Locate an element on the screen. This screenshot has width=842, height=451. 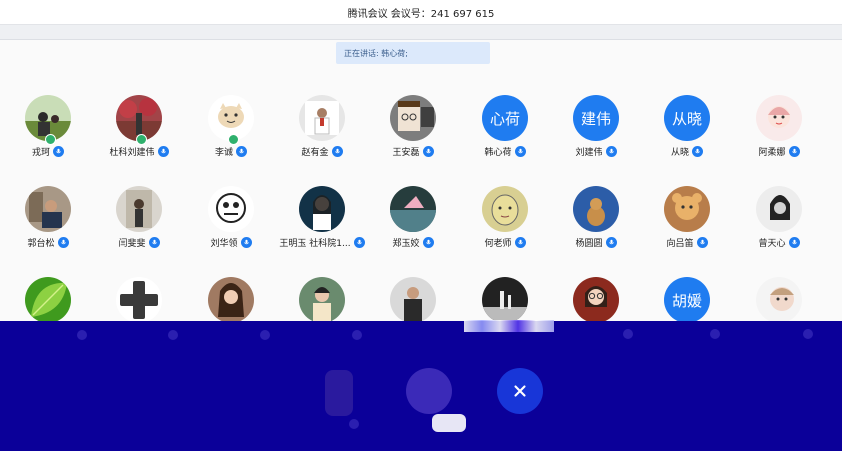
participant-tile: 从晓 从晓 is located at coordinates (687, 130).